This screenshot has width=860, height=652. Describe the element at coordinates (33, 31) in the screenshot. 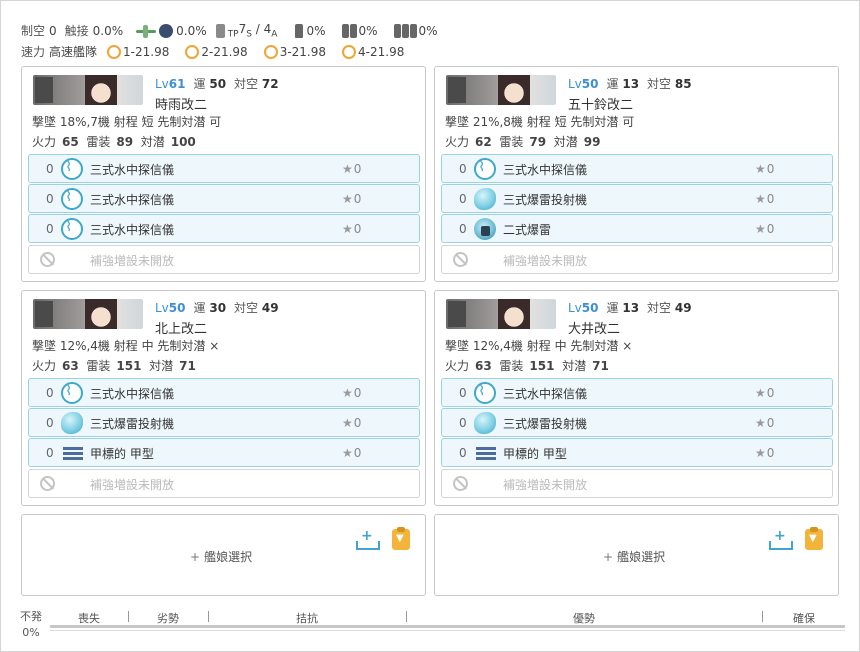

I see `air-power-label: 制空` at that location.